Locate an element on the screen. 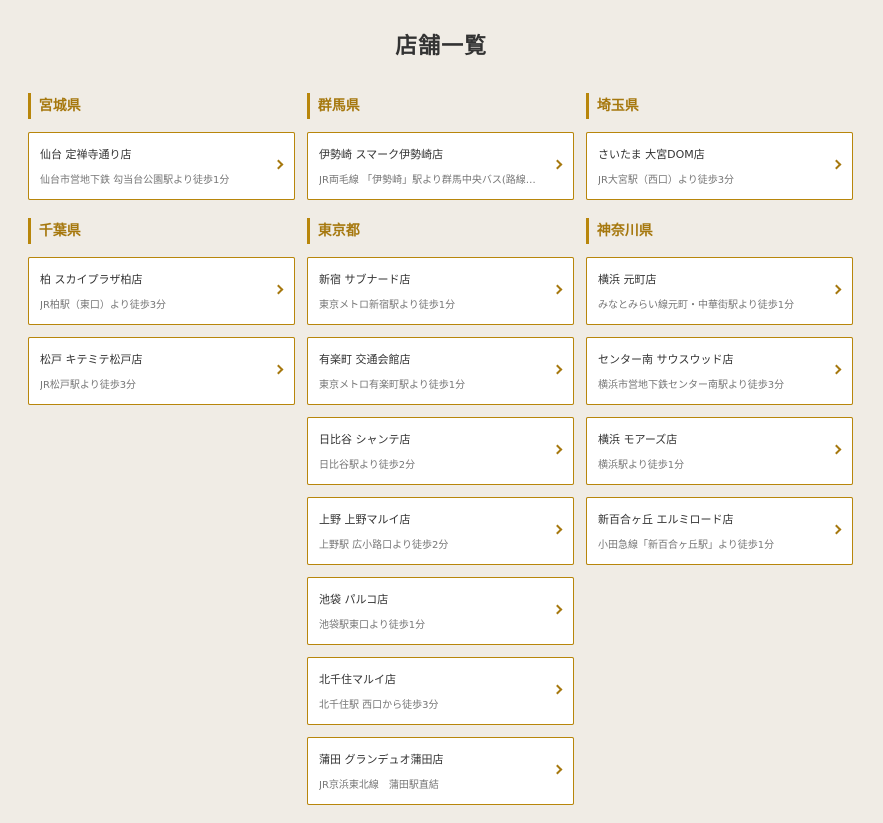 The image size is (883, 823). store-card: 池袋 パルコ店池袋駅東口より徒歩1分 is located at coordinates (440, 611).